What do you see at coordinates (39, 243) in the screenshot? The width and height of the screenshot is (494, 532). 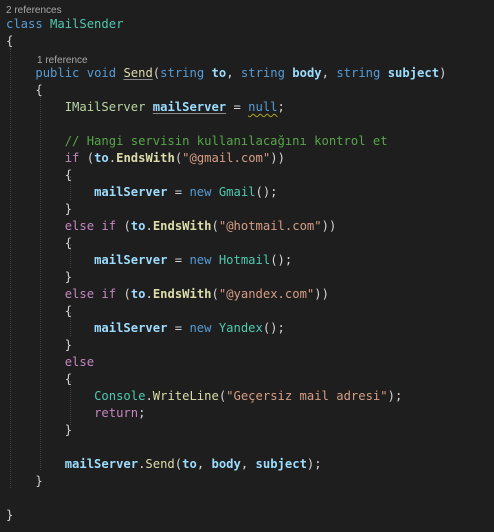 I see `code-line-elseif-hotmail-open: {` at bounding box center [39, 243].